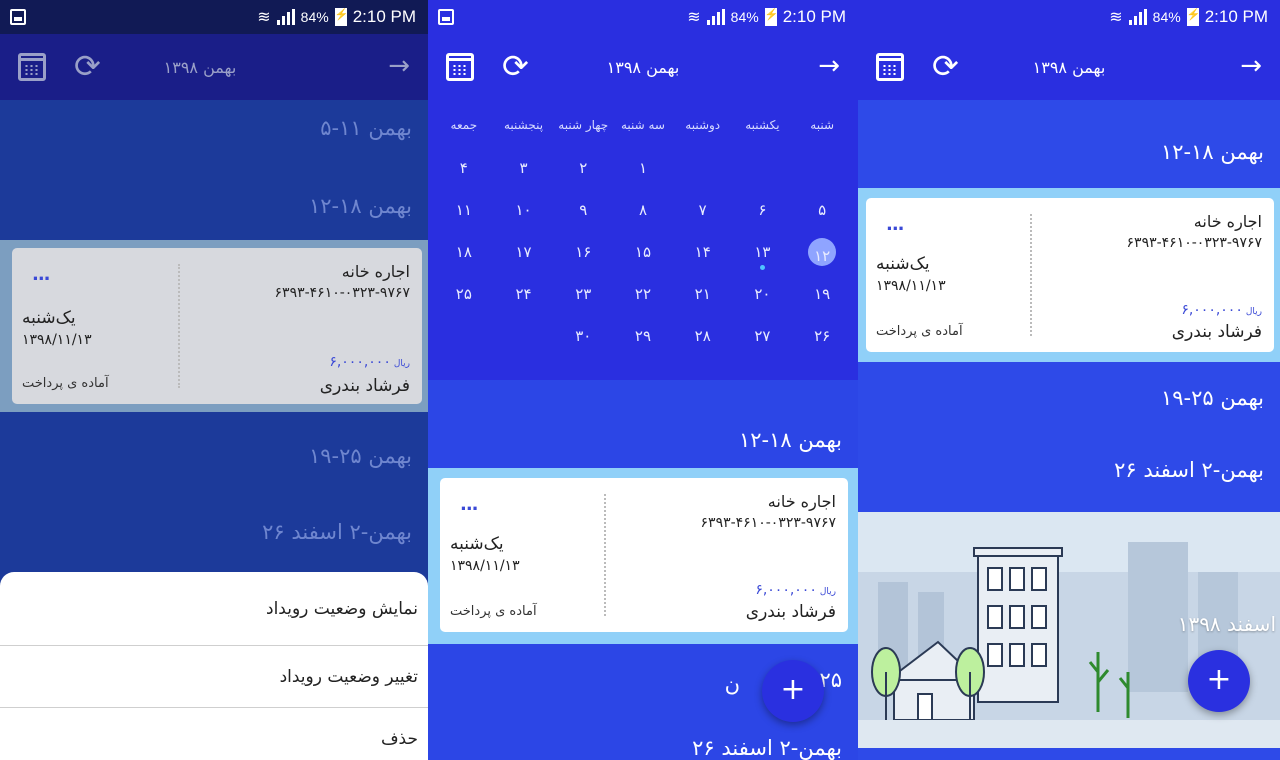 The width and height of the screenshot is (1280, 760). What do you see at coordinates (583, 171) in the screenshot?
I see `calendar-day: ۲` at bounding box center [583, 171].